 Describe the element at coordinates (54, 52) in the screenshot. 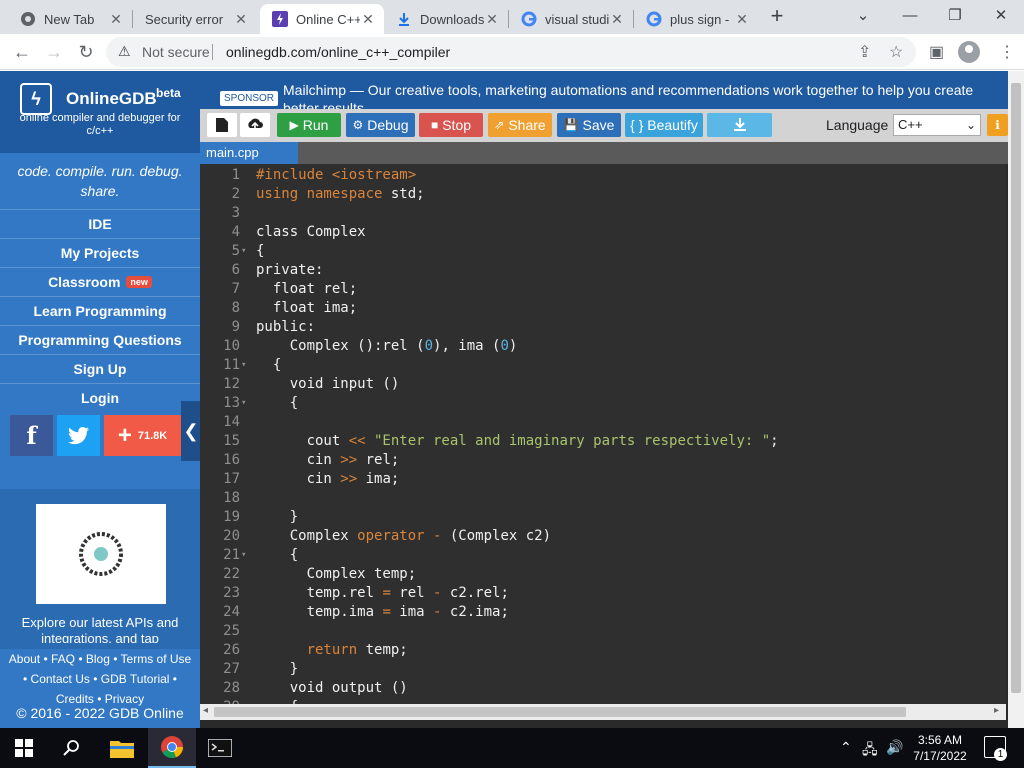

I see `forward-button: →` at that location.